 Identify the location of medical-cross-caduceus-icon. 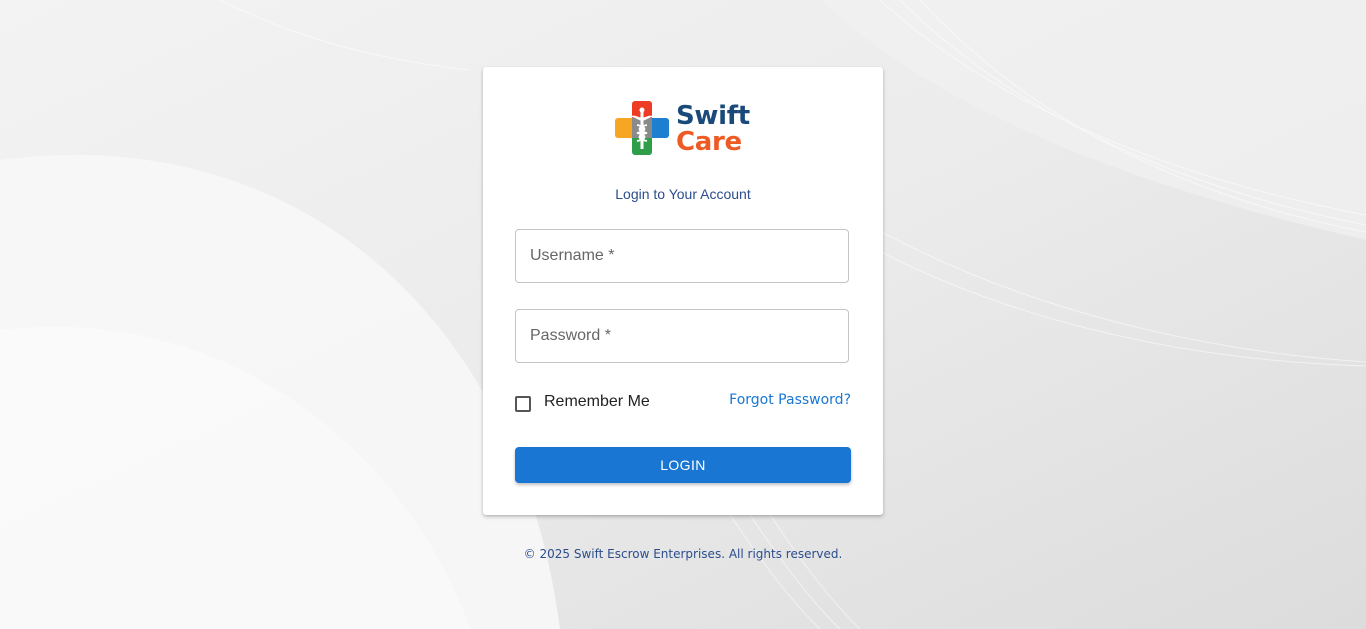
(642, 128).